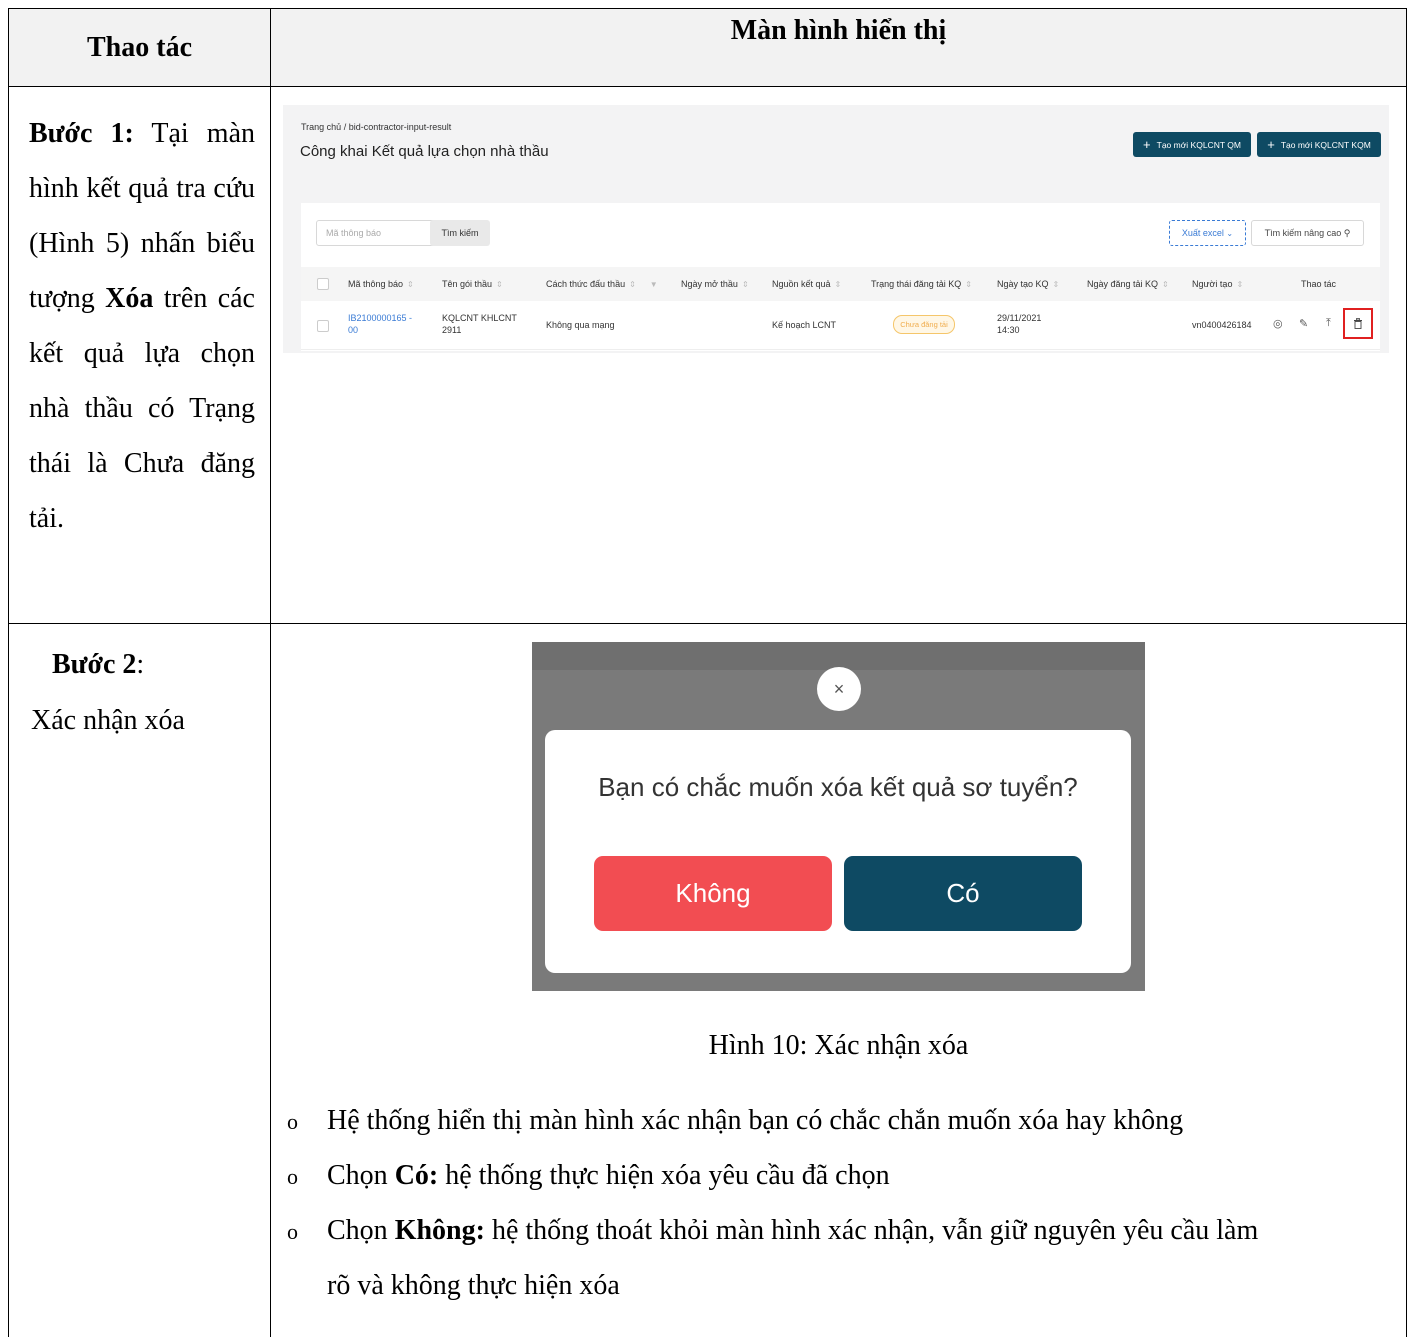 This screenshot has height=1337, width=1415. Describe the element at coordinates (1019, 324) in the screenshot. I see `created-date: 29/11/2021 14:30` at that location.